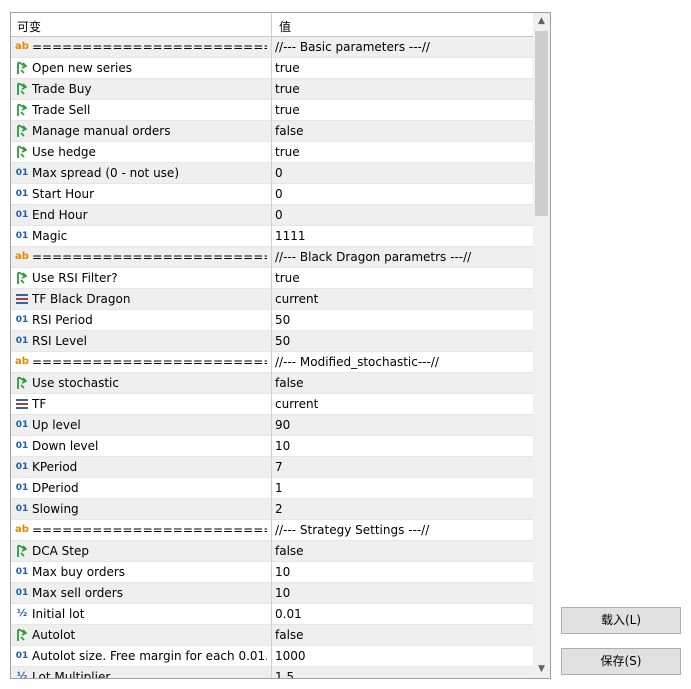  Describe the element at coordinates (60, 215) in the screenshot. I see `parameter-name: End Hour` at that location.